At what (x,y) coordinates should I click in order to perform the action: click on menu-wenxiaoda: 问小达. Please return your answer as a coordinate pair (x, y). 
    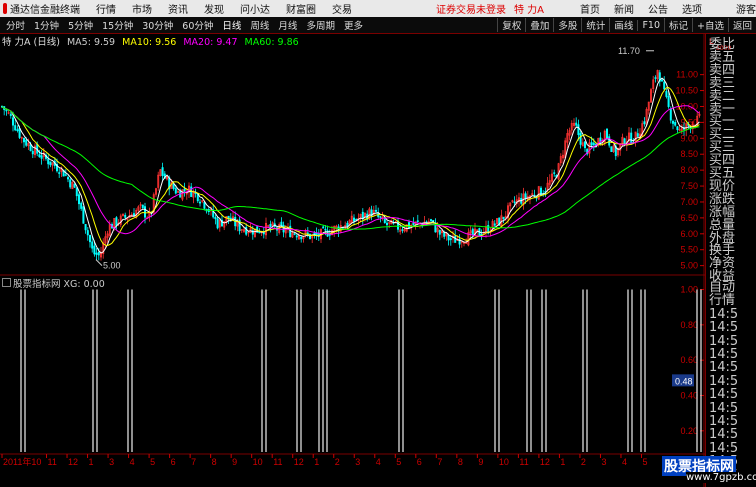
    Looking at the image, I should click on (255, 8).